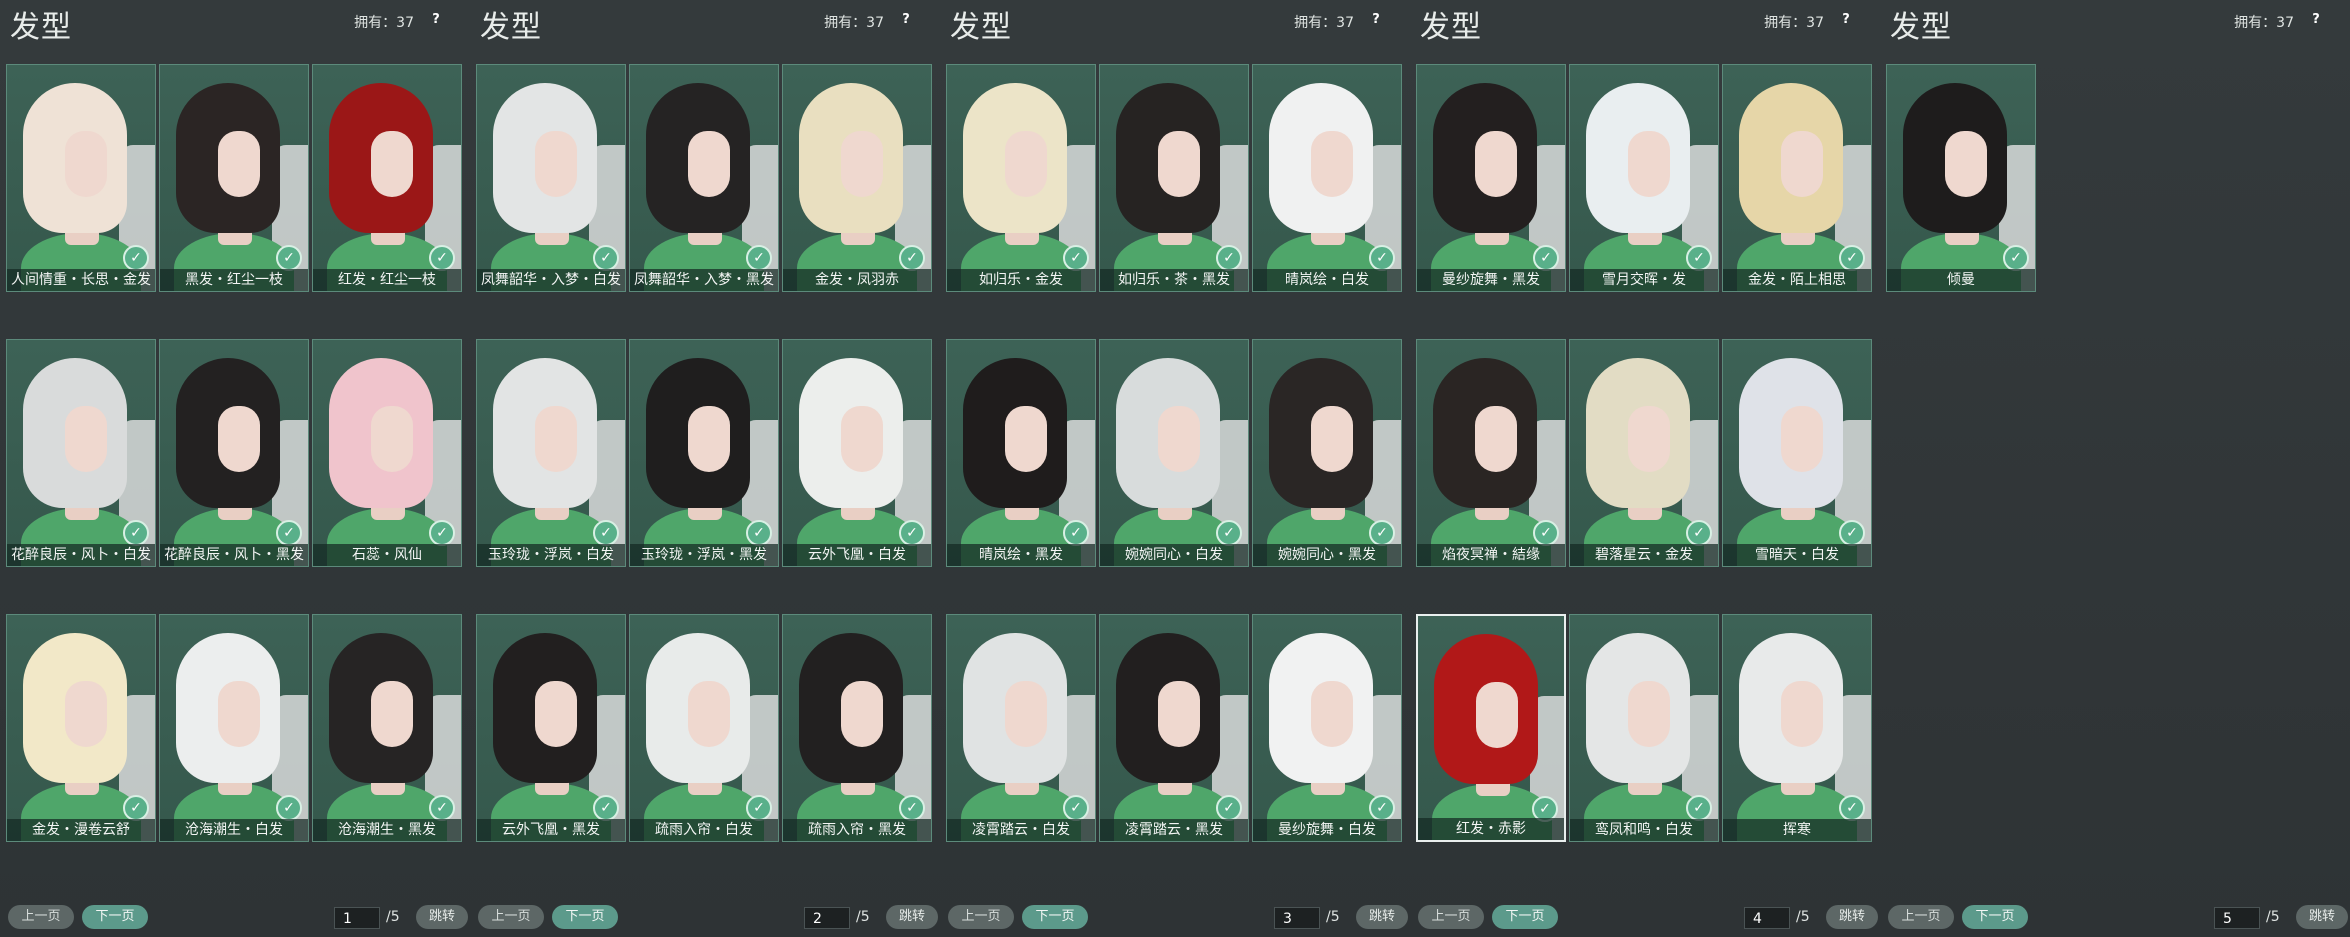 The width and height of the screenshot is (2350, 937). Describe the element at coordinates (81, 453) in the screenshot. I see `hairstyle-card: ✓ 花醉良辰・风卜・白发` at that location.